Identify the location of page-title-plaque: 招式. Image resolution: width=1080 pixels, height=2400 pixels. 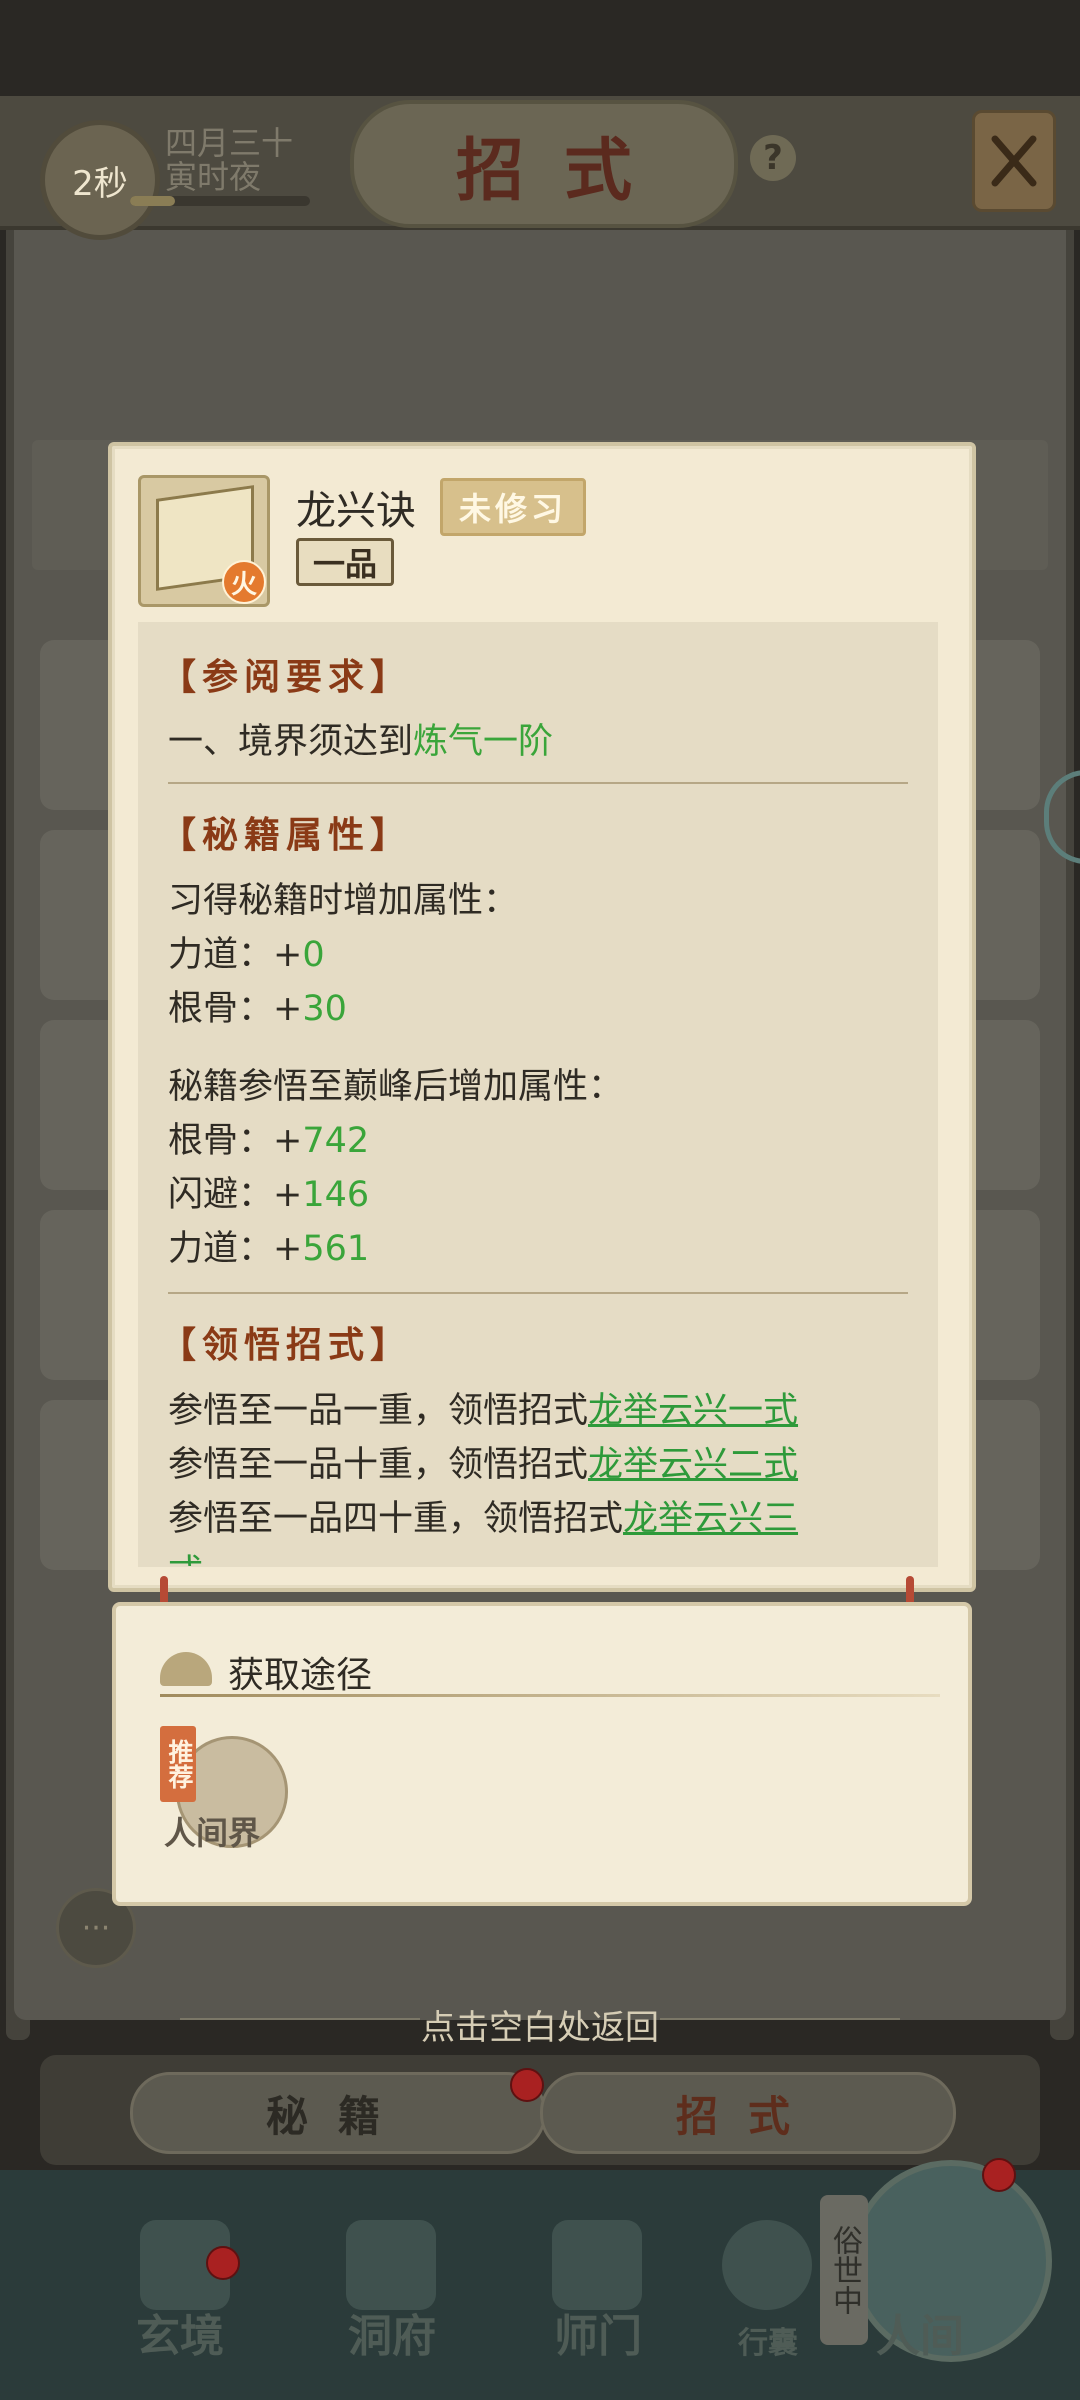
(544, 164).